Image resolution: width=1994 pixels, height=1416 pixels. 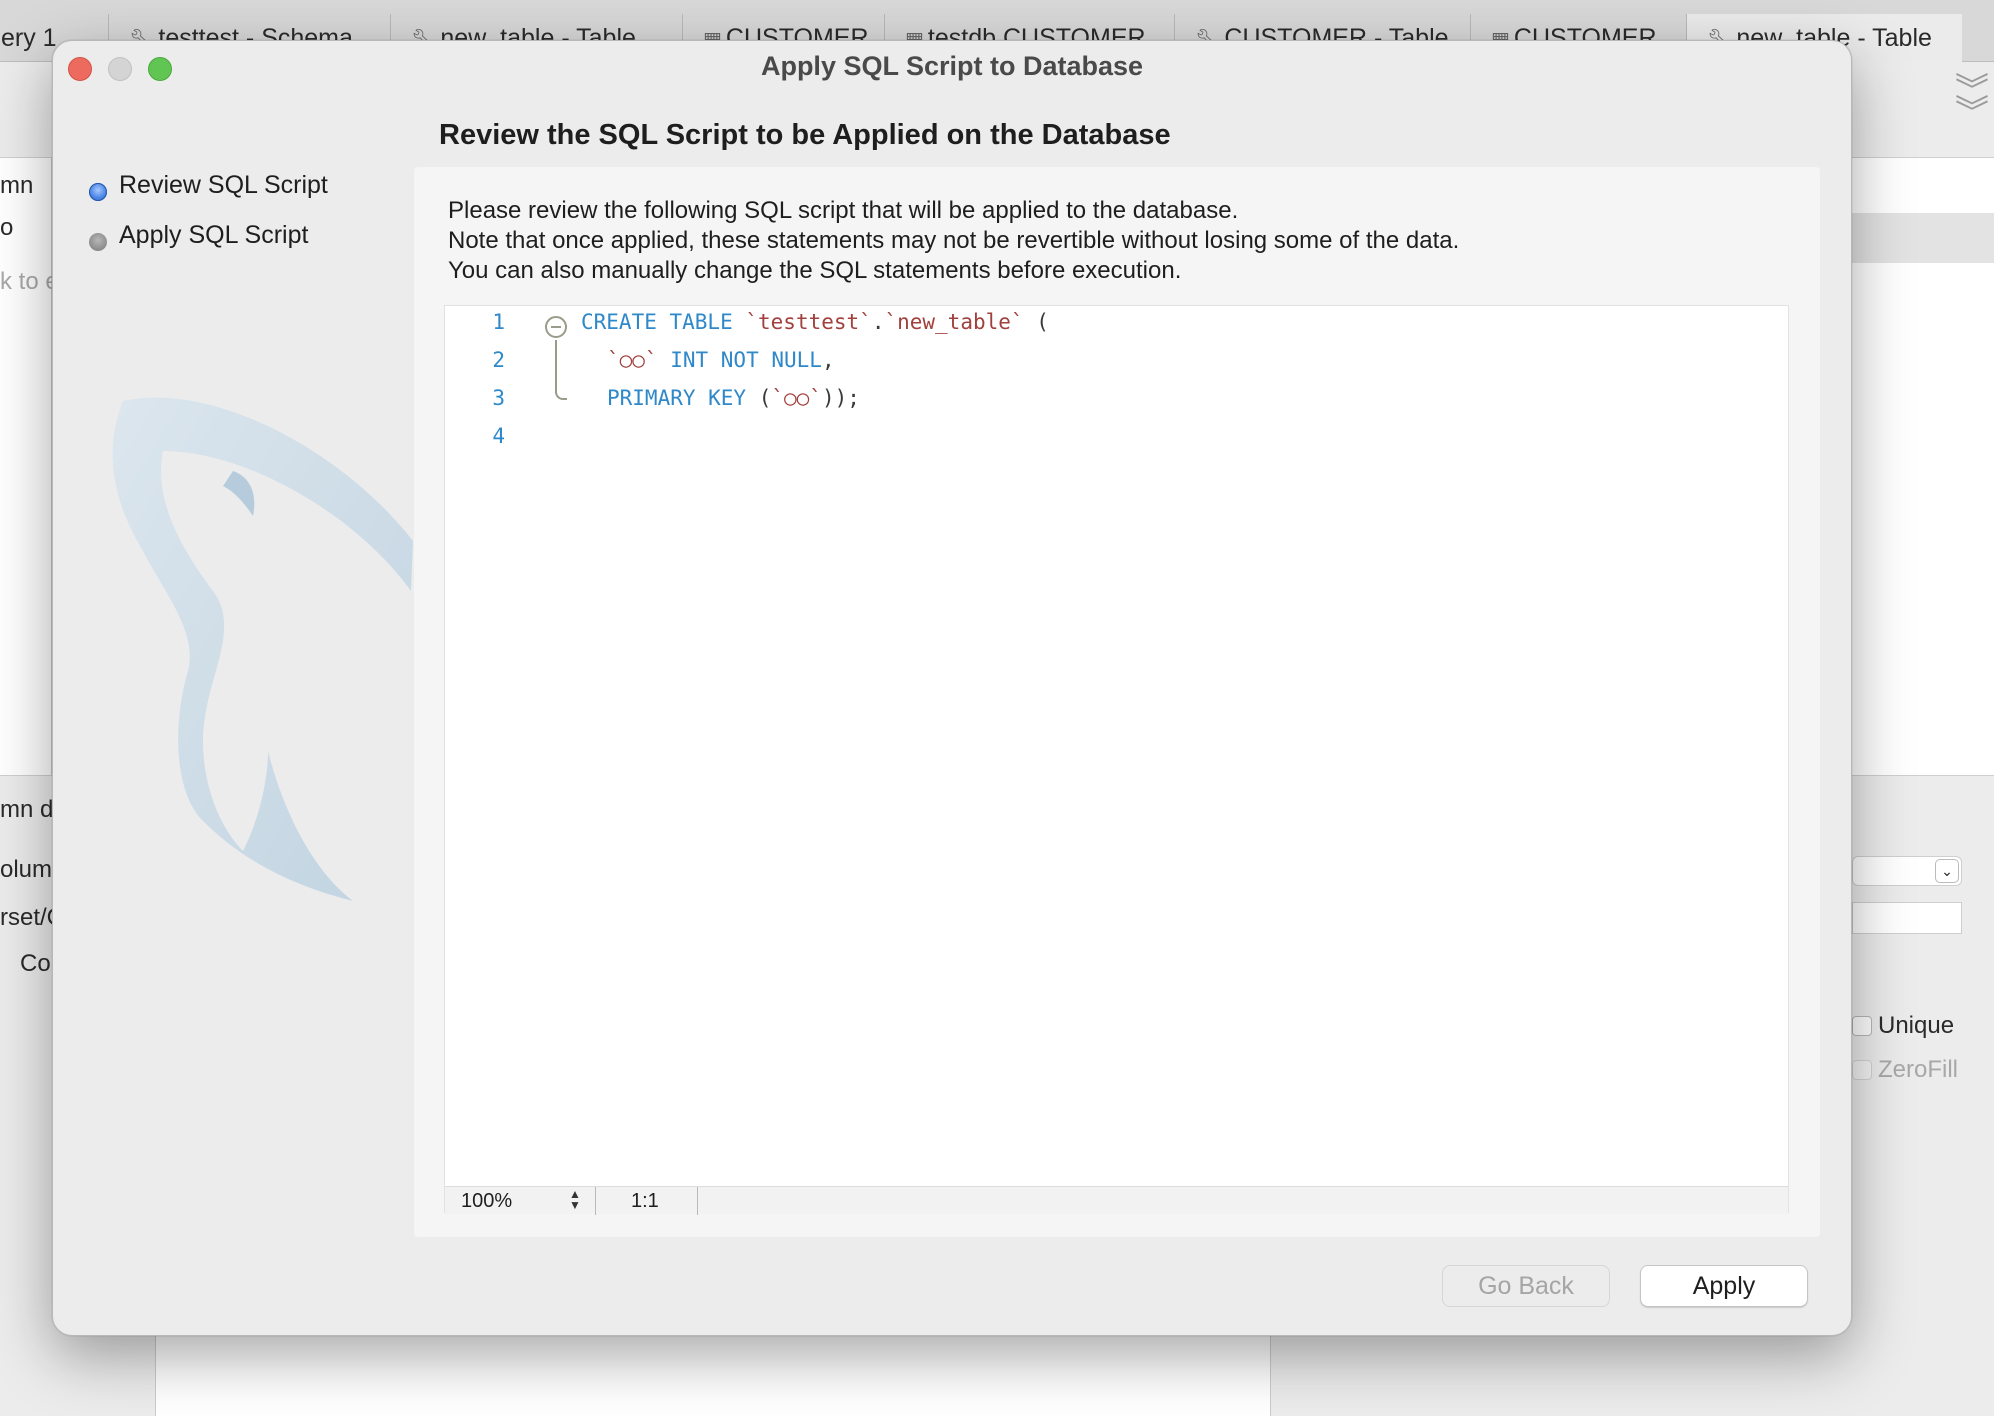 What do you see at coordinates (17, 185) in the screenshot?
I see `column-header-fragment: mn` at bounding box center [17, 185].